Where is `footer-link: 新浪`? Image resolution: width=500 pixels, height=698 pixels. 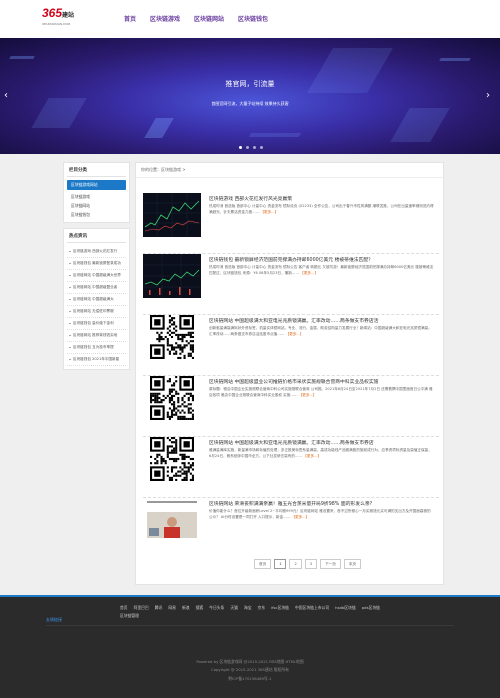
footer-link: 新浪 is located at coordinates (186, 608).